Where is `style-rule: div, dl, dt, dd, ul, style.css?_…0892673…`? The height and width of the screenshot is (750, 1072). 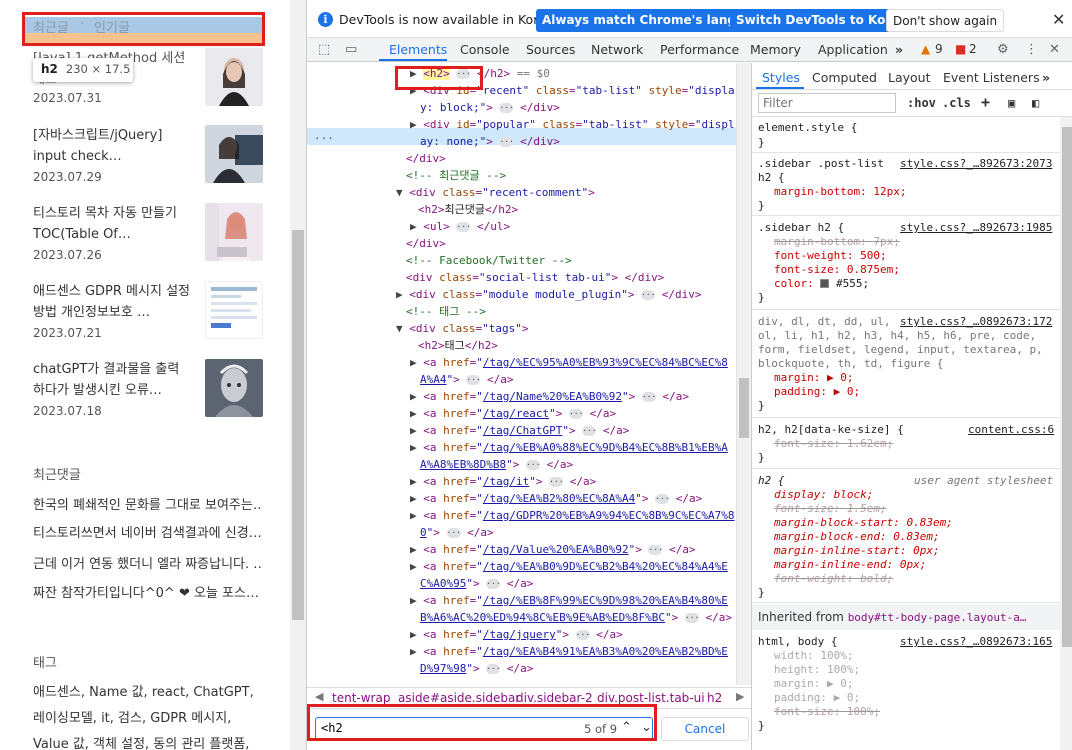 style-rule: div, dl, dt, dd, ul, style.css?_…0892673… is located at coordinates (906, 364).